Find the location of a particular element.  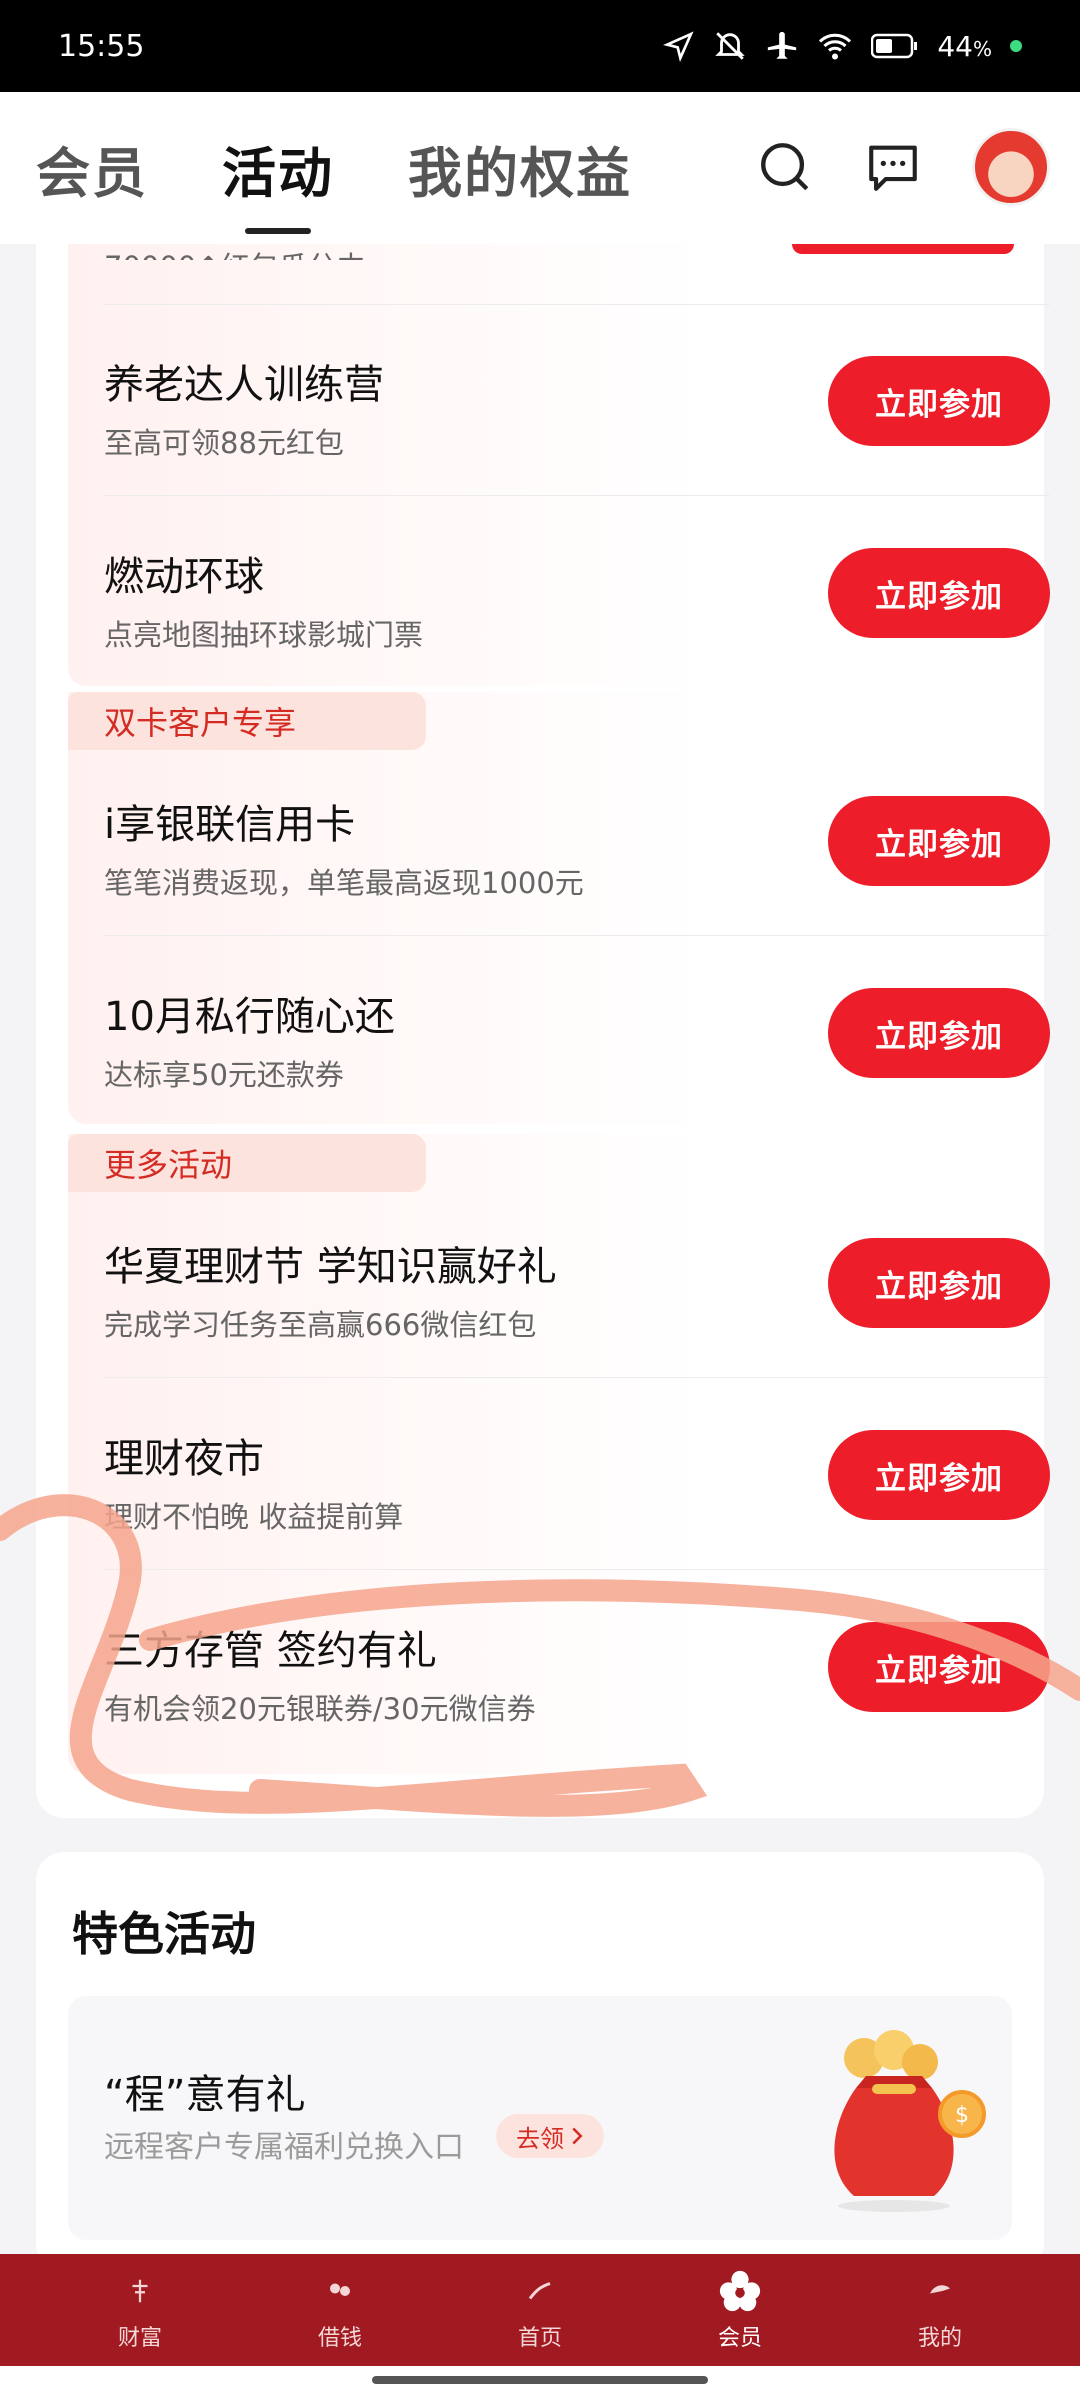

claim-button-label: 去领 is located at coordinates (540, 2138).